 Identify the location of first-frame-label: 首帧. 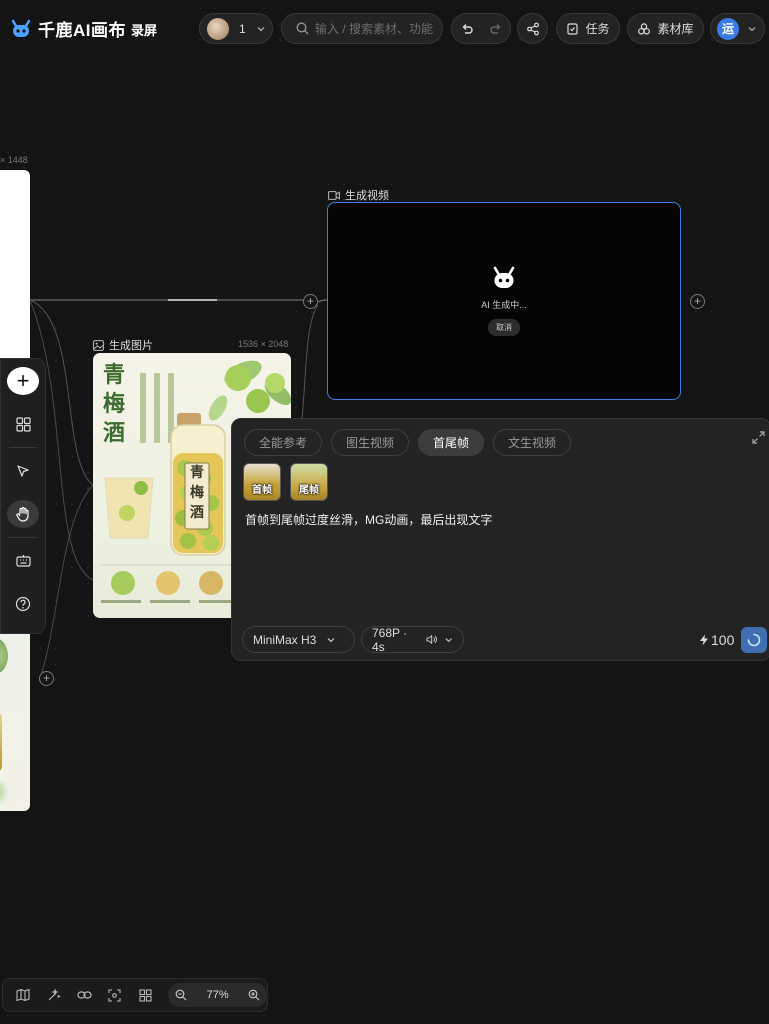
(262, 490).